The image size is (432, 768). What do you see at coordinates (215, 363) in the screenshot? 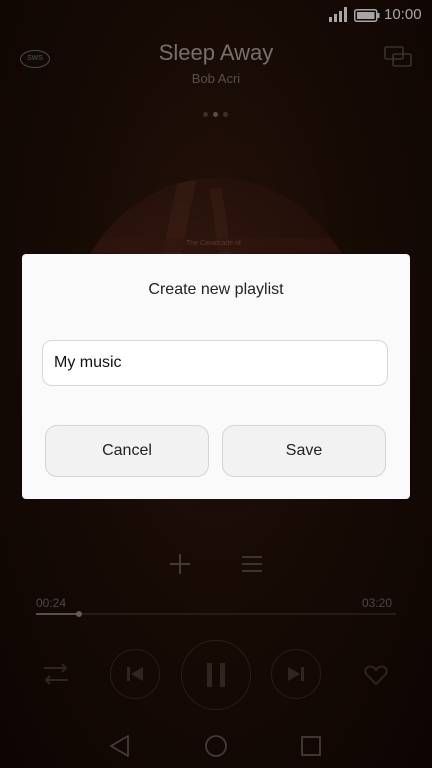
I see `playlist-name-input` at bounding box center [215, 363].